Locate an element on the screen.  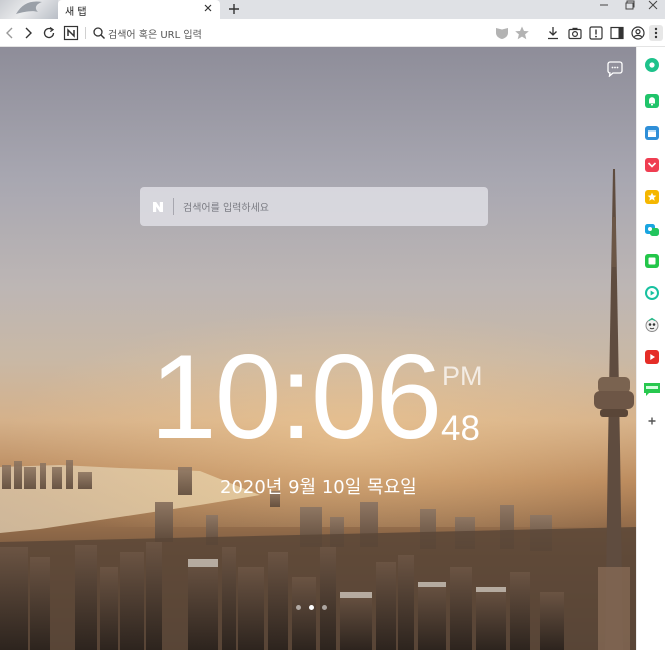
page-indicator is located at coordinates (313, 608).